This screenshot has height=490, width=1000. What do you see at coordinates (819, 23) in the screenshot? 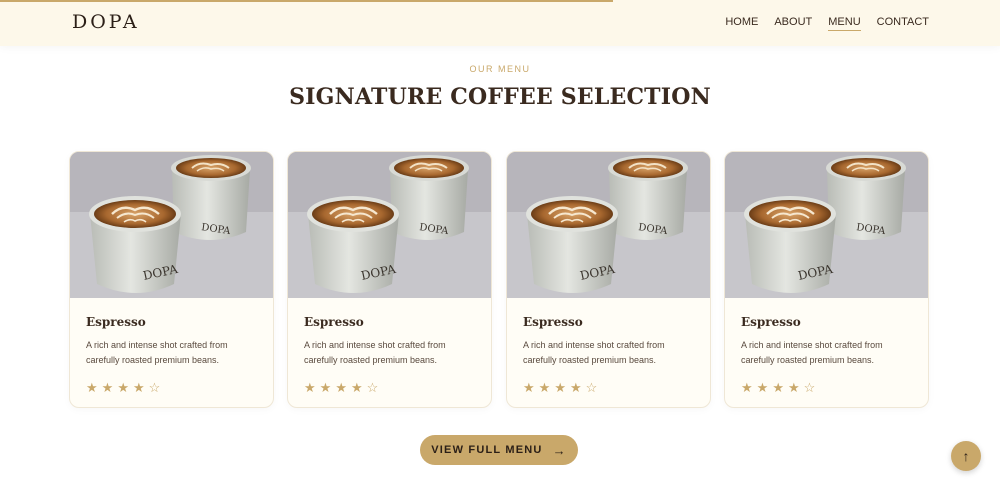
I see `main-nav: HOME ABOUT MENU CONTACT` at bounding box center [819, 23].